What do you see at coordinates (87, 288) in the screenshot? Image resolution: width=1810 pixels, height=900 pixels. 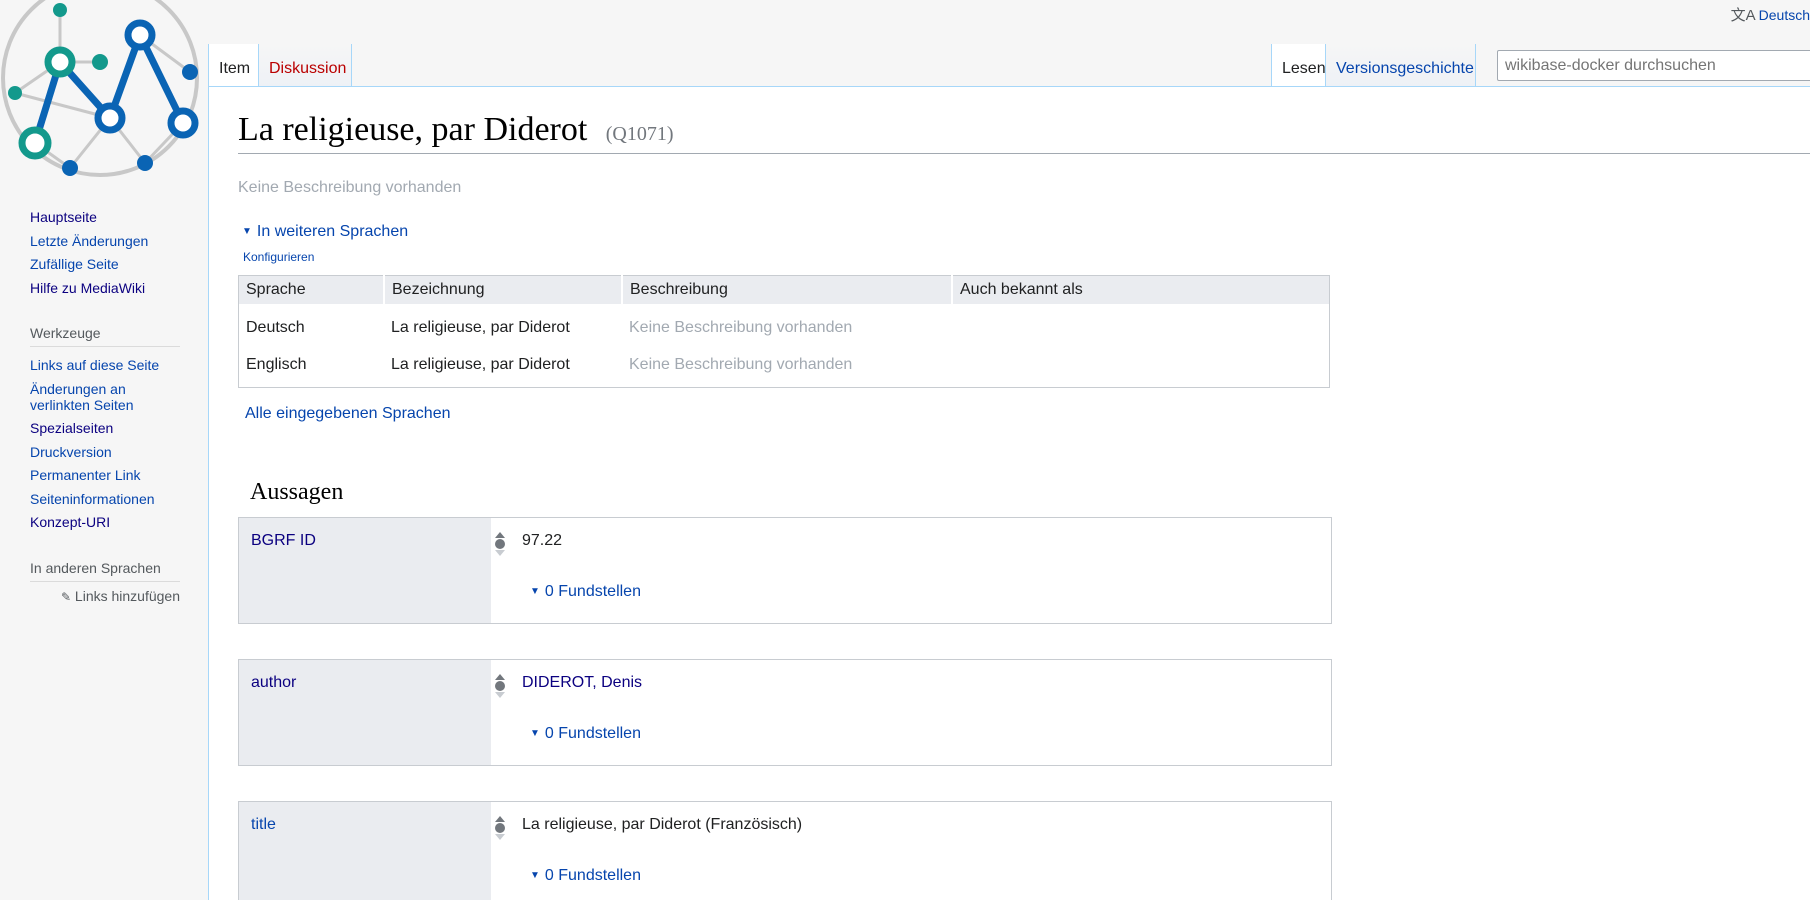 I see `sidebar-item-help: Hilfe zu MediaWiki` at bounding box center [87, 288].